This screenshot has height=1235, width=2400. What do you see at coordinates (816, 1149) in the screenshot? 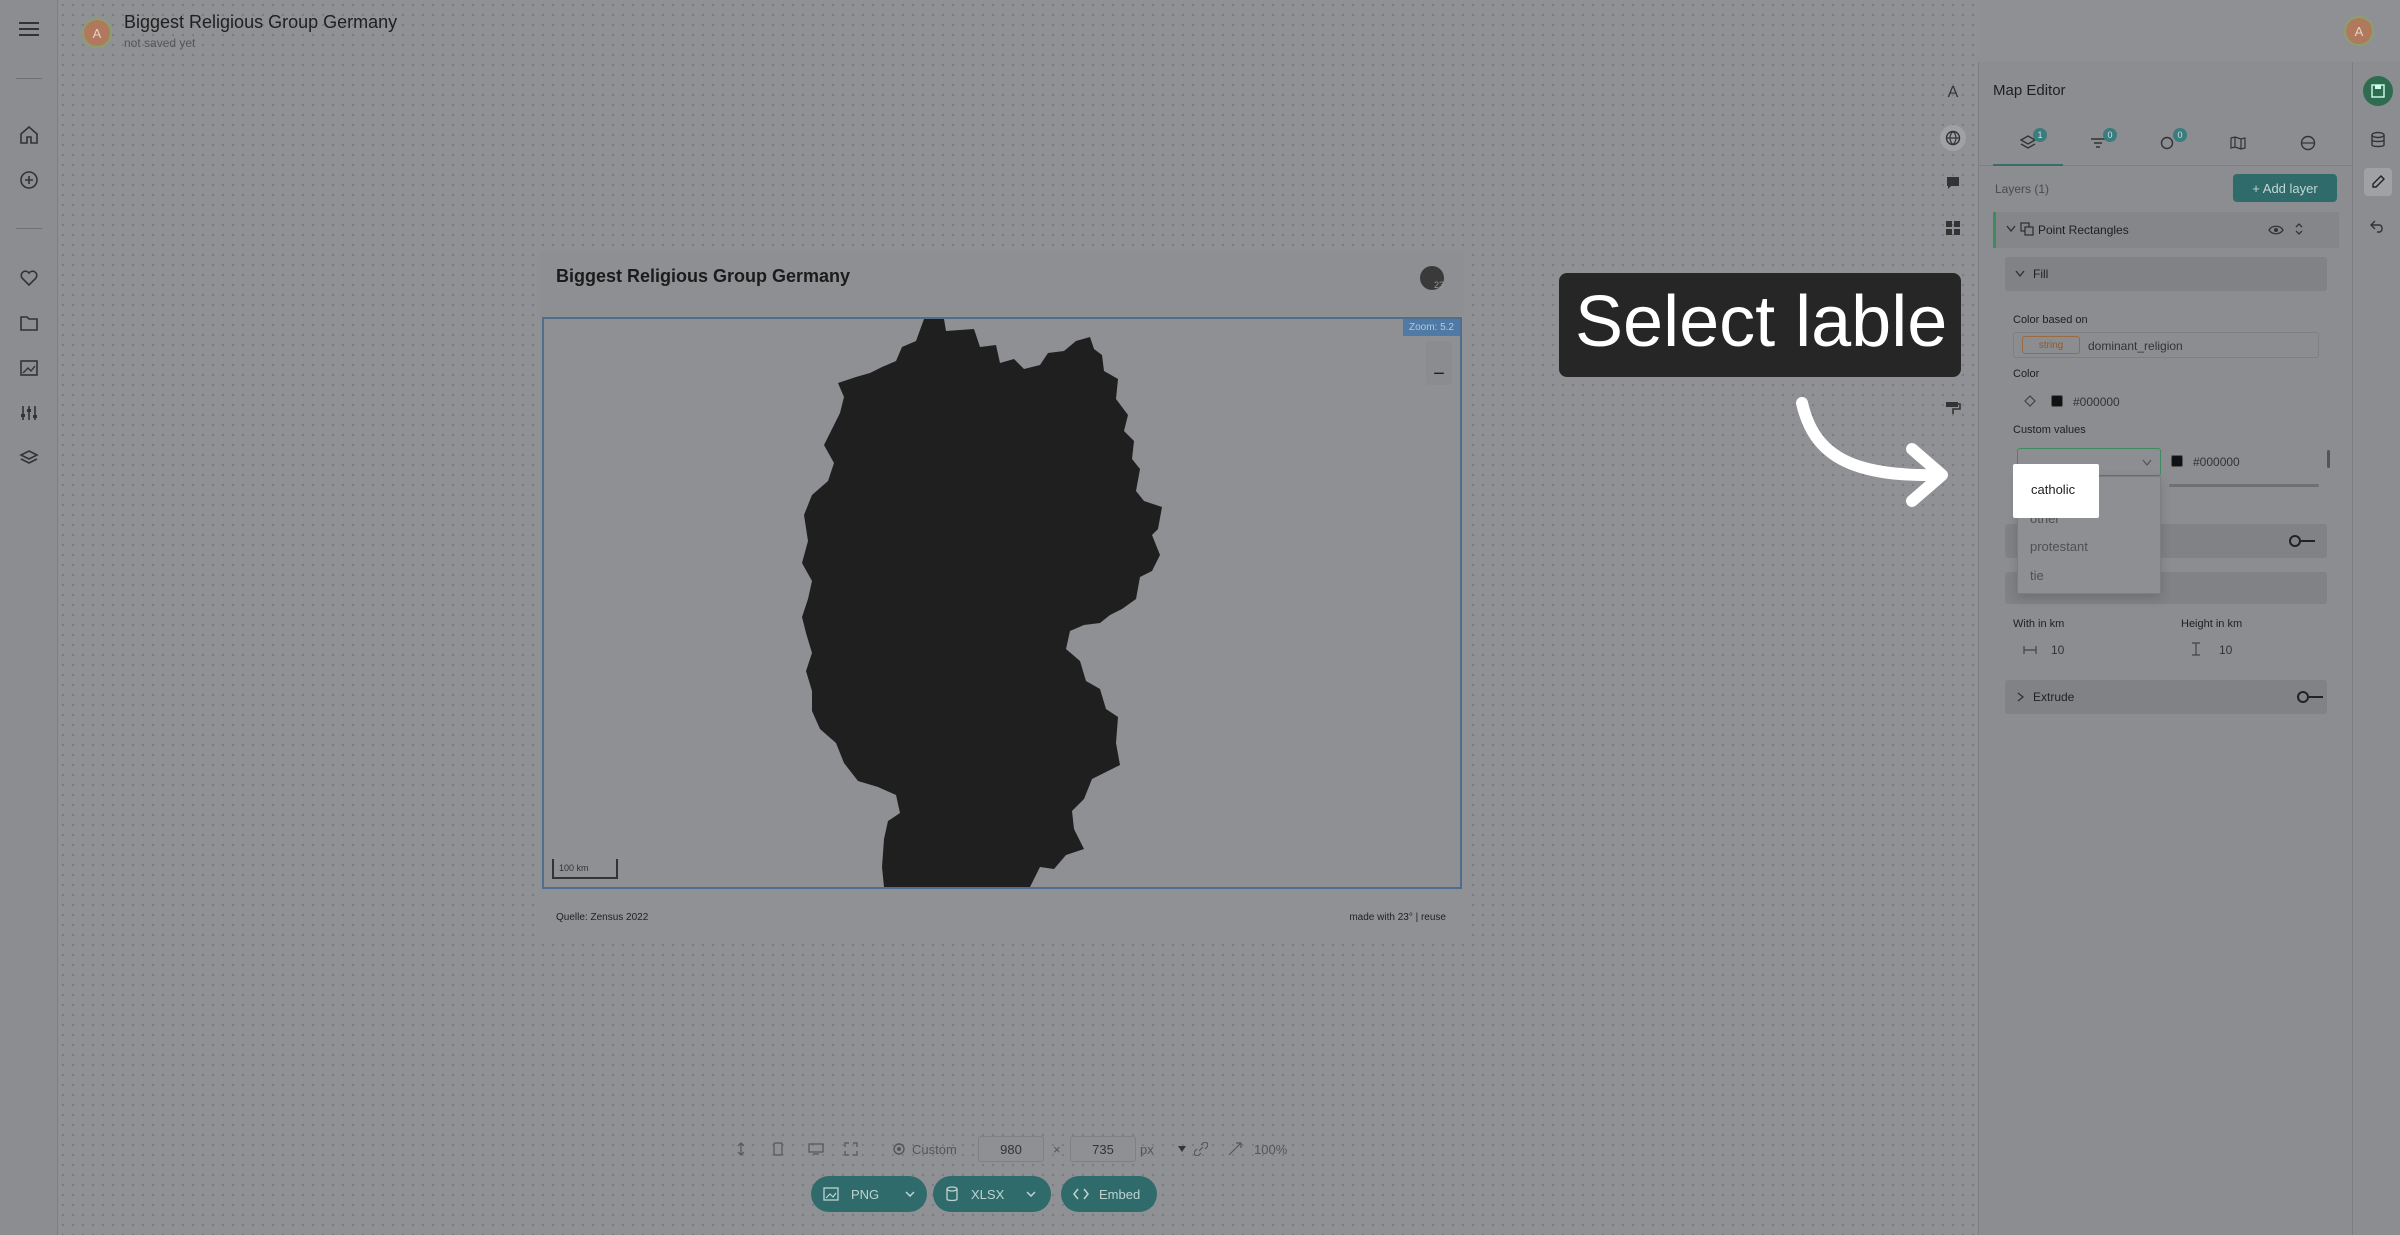
I see `desktop-icon` at bounding box center [816, 1149].